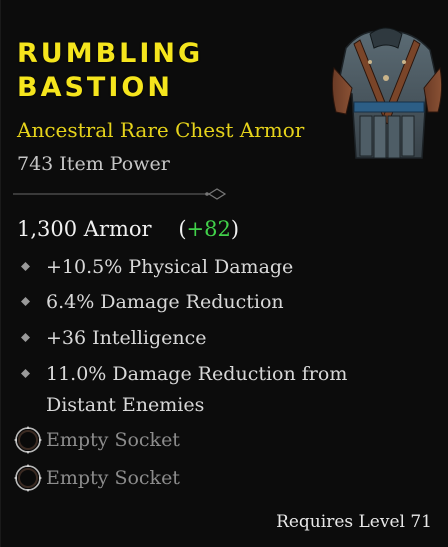 Image resolution: width=448 pixels, height=547 pixels. I want to click on armor-bonus-close-paren: ), so click(235, 229).